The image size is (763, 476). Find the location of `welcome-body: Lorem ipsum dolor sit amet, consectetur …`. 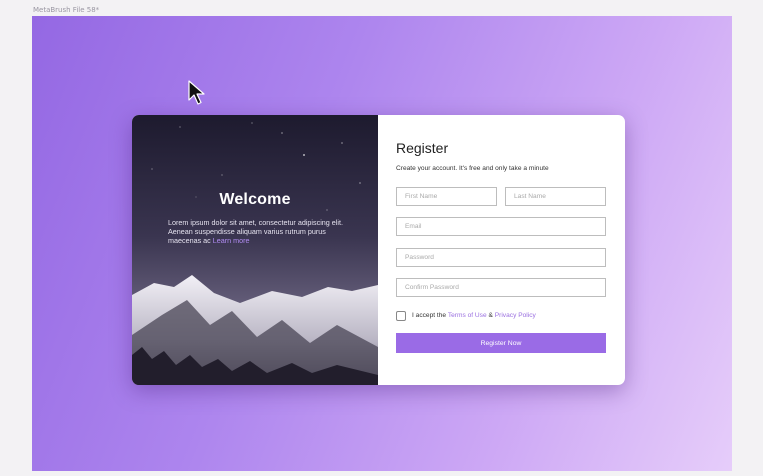

welcome-body: Lorem ipsum dolor sit amet, consectetur … is located at coordinates (255, 231).